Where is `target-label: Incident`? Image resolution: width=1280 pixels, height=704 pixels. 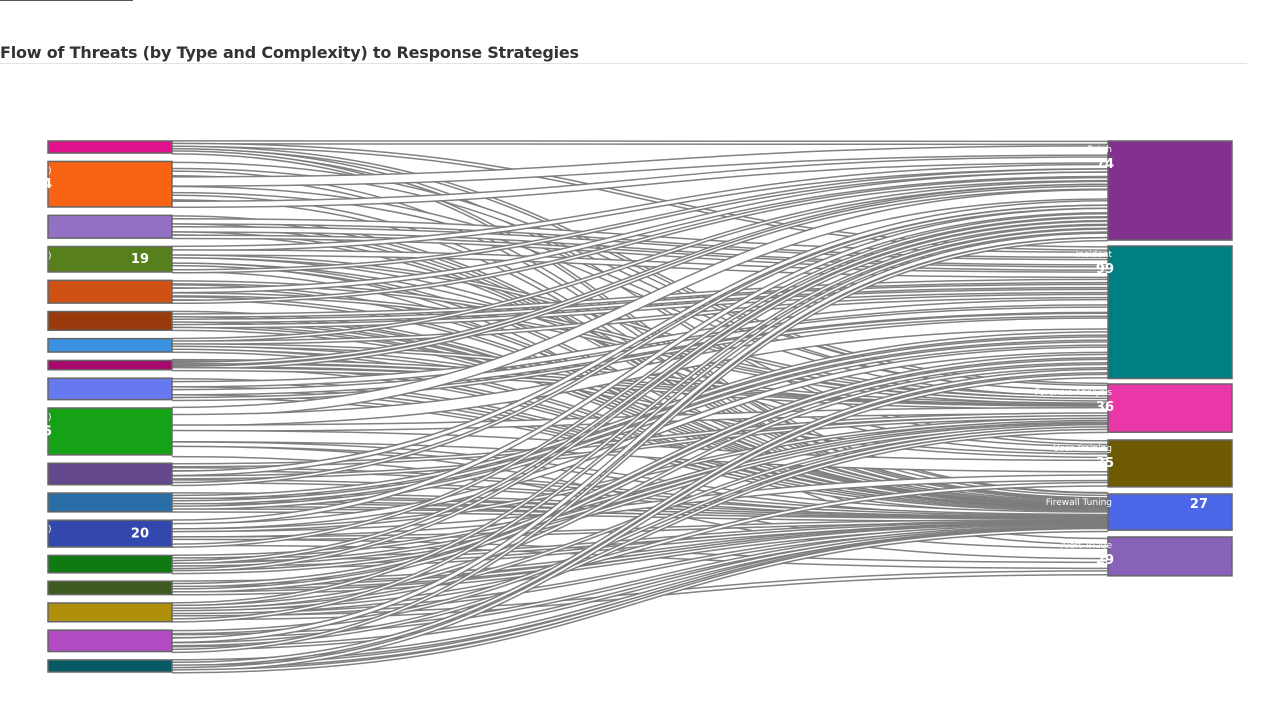
target-label: Incident is located at coordinates (1094, 255).